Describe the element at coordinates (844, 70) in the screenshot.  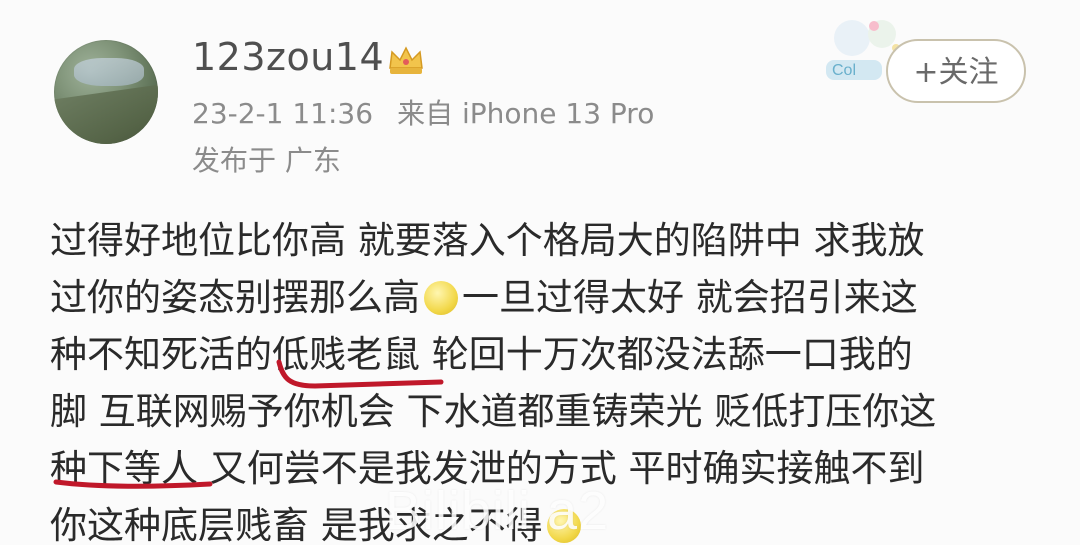
I see `svg-text: Col` at that location.